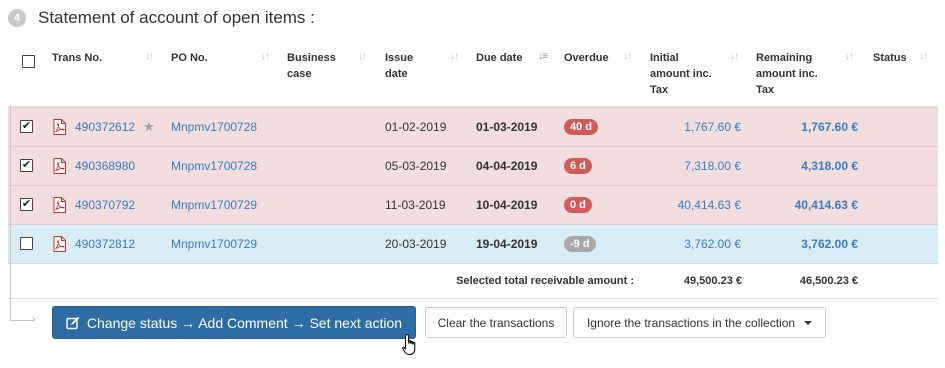 This screenshot has height=368, width=945. Describe the element at coordinates (578, 166) in the screenshot. I see `overdue-badge: 6 d` at that location.